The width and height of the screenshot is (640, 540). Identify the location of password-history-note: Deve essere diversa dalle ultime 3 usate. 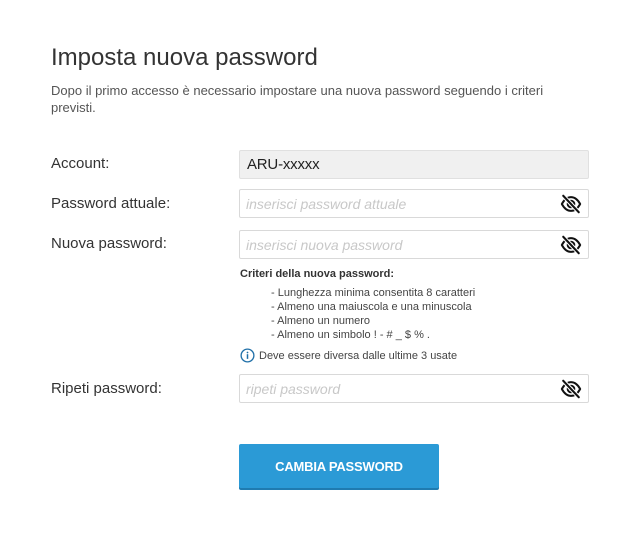
(348, 355).